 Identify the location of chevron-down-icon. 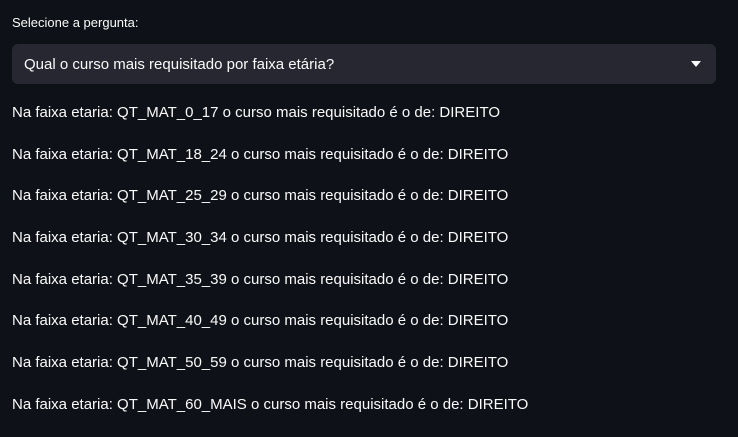
(696, 64).